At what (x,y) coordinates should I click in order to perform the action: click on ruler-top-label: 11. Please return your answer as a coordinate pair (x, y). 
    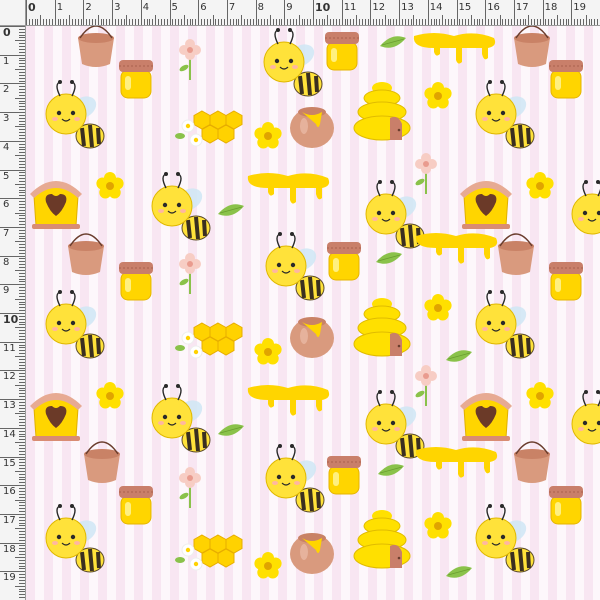
    Looking at the image, I should click on (350, 7).